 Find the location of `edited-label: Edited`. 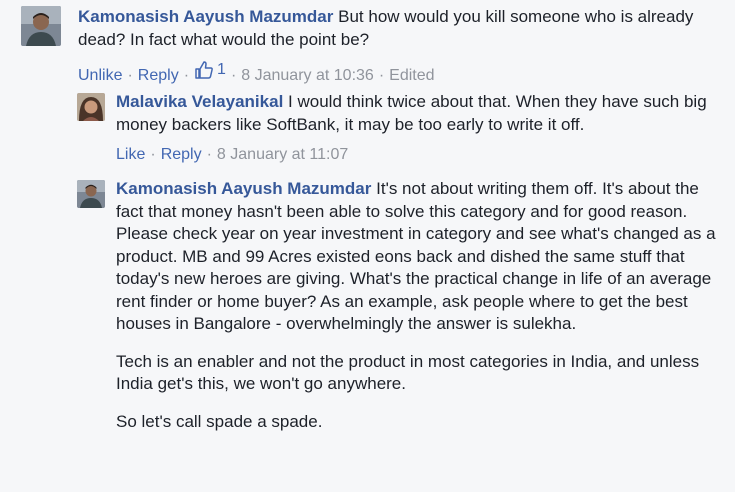

edited-label: Edited is located at coordinates (411, 75).